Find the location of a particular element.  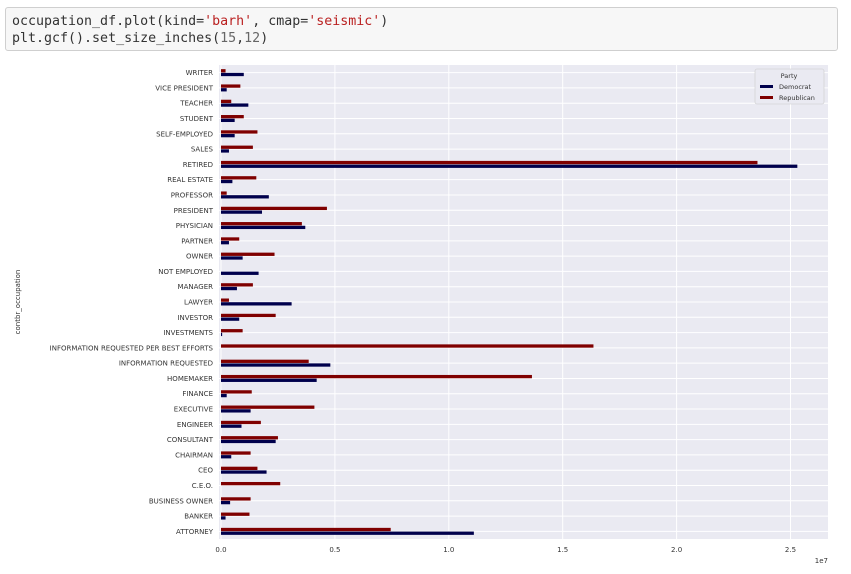

y-tick-label: INFORMATION REQUESTED is located at coordinates (166, 364).